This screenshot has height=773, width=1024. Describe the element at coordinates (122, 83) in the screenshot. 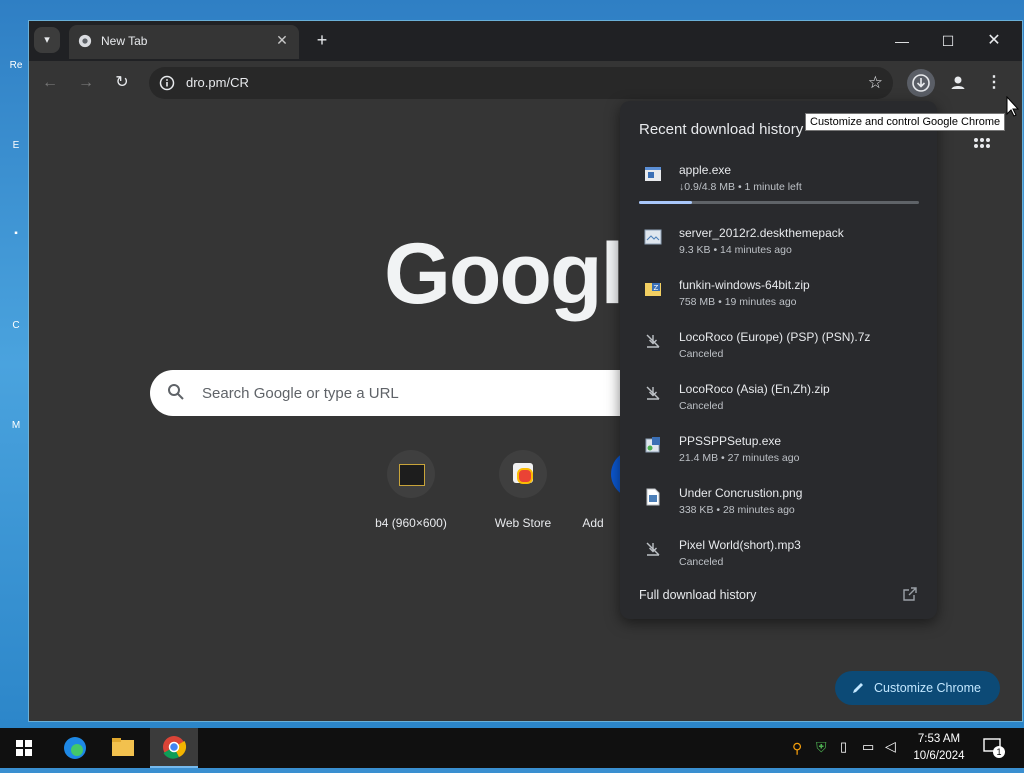

I see `reload-icon: ↻` at that location.